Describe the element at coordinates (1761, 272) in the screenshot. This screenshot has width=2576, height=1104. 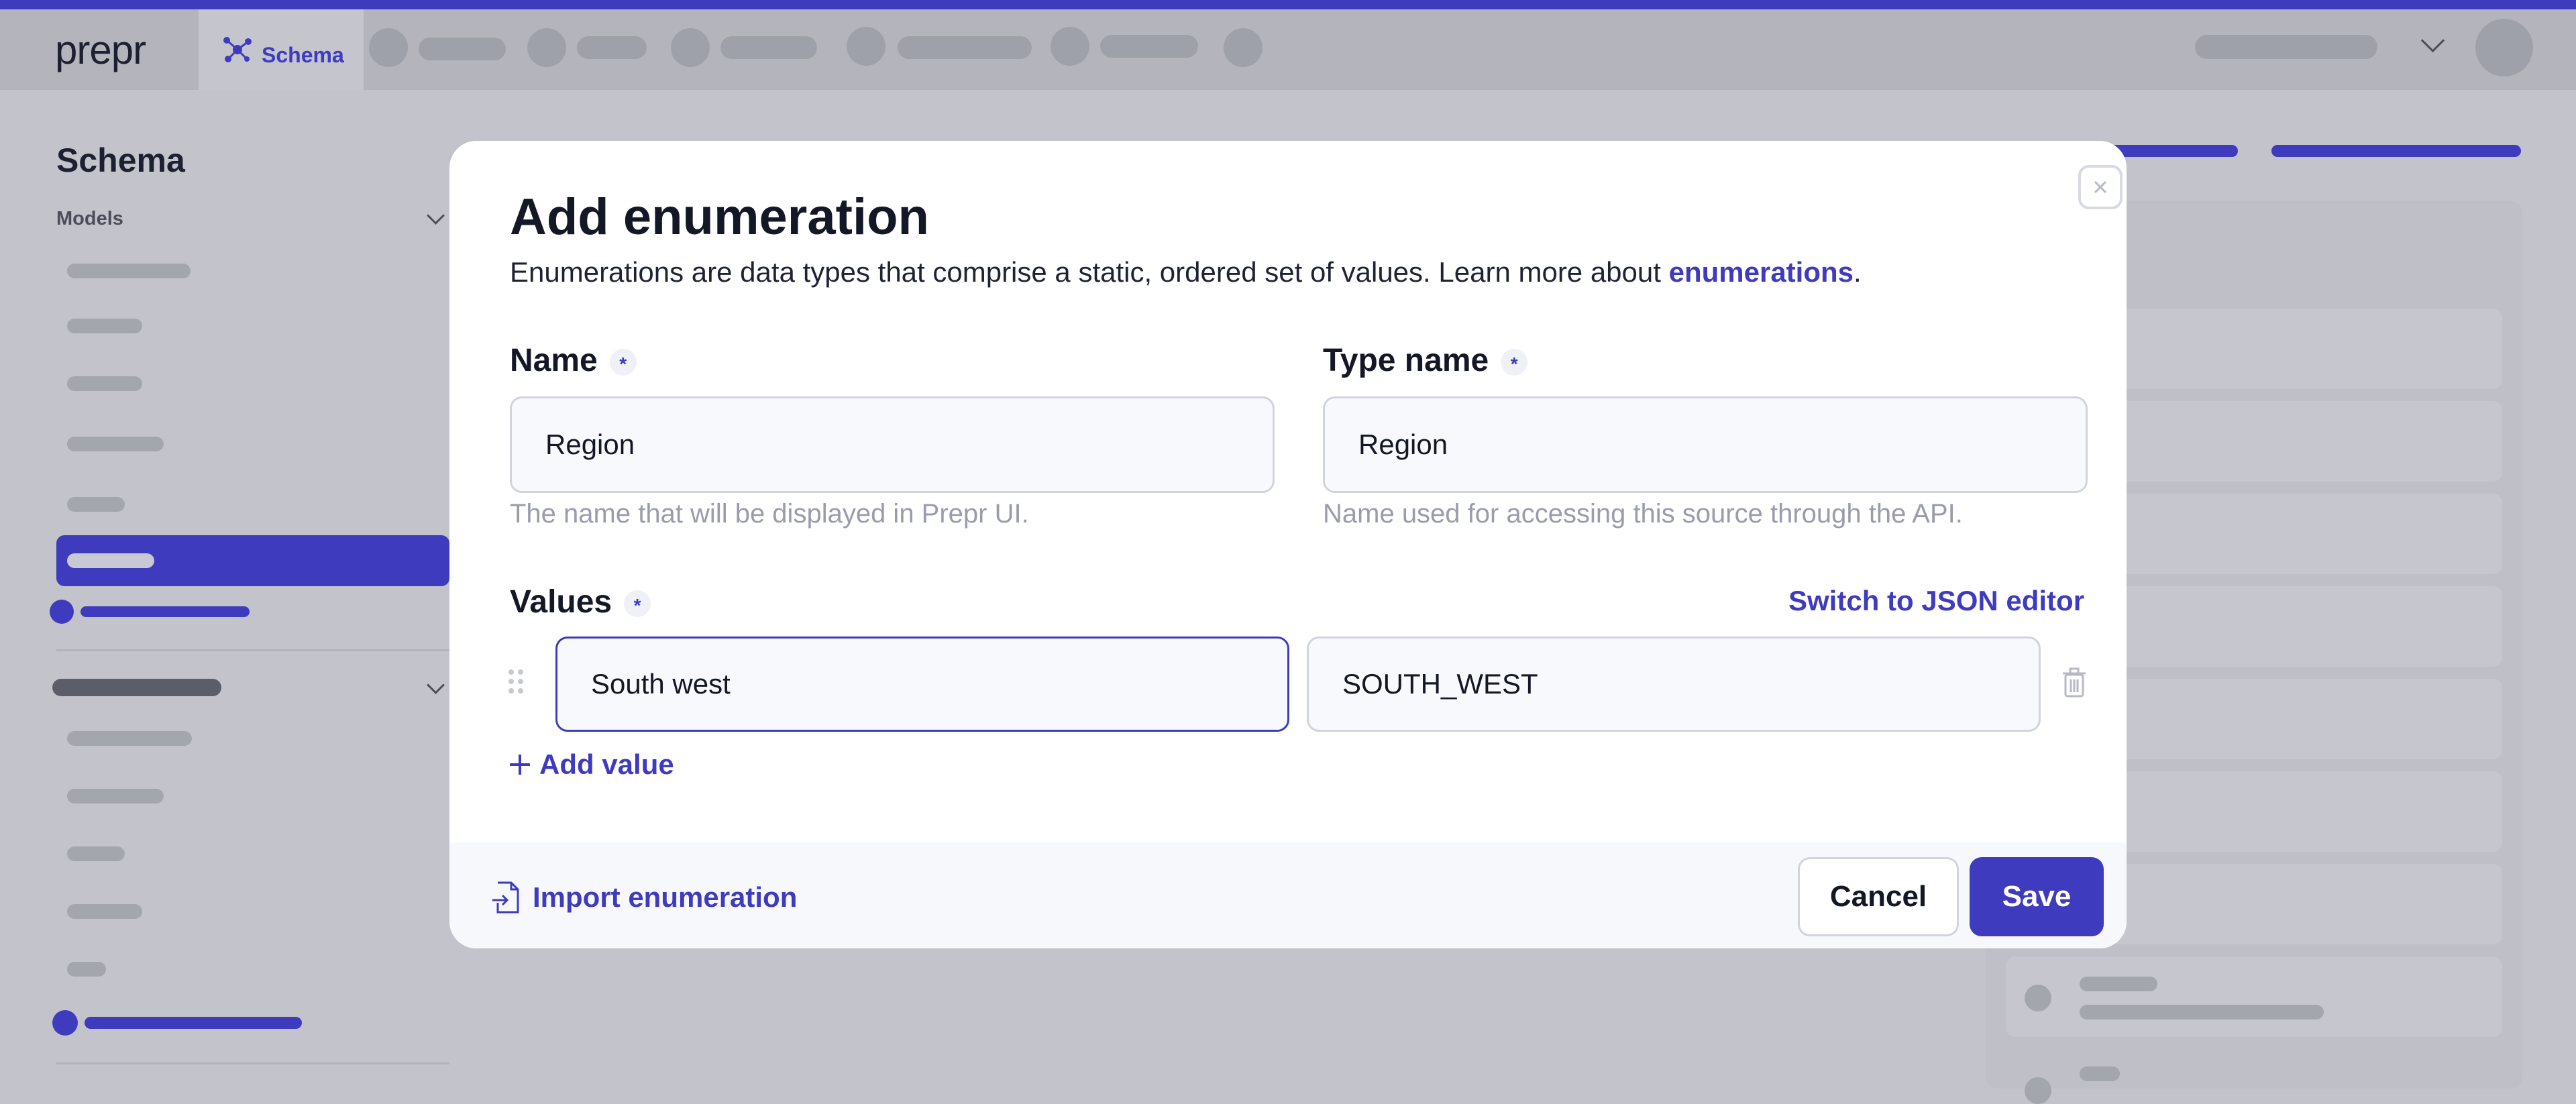
I see `enumerations-link: enumerations` at that location.